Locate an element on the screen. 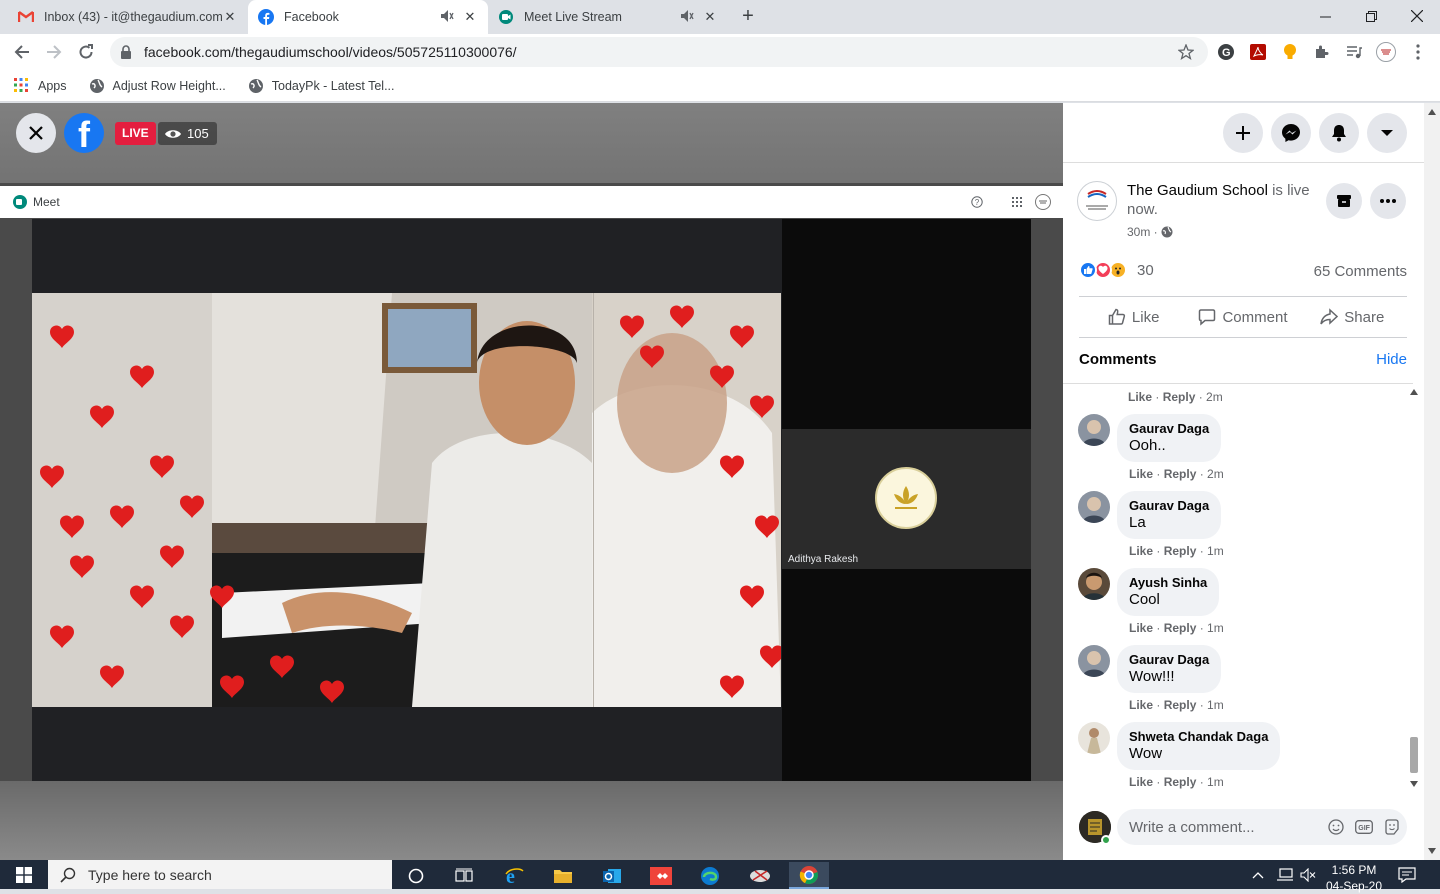  write-comment-input: Write a comment... GIF is located at coordinates (1262, 827).